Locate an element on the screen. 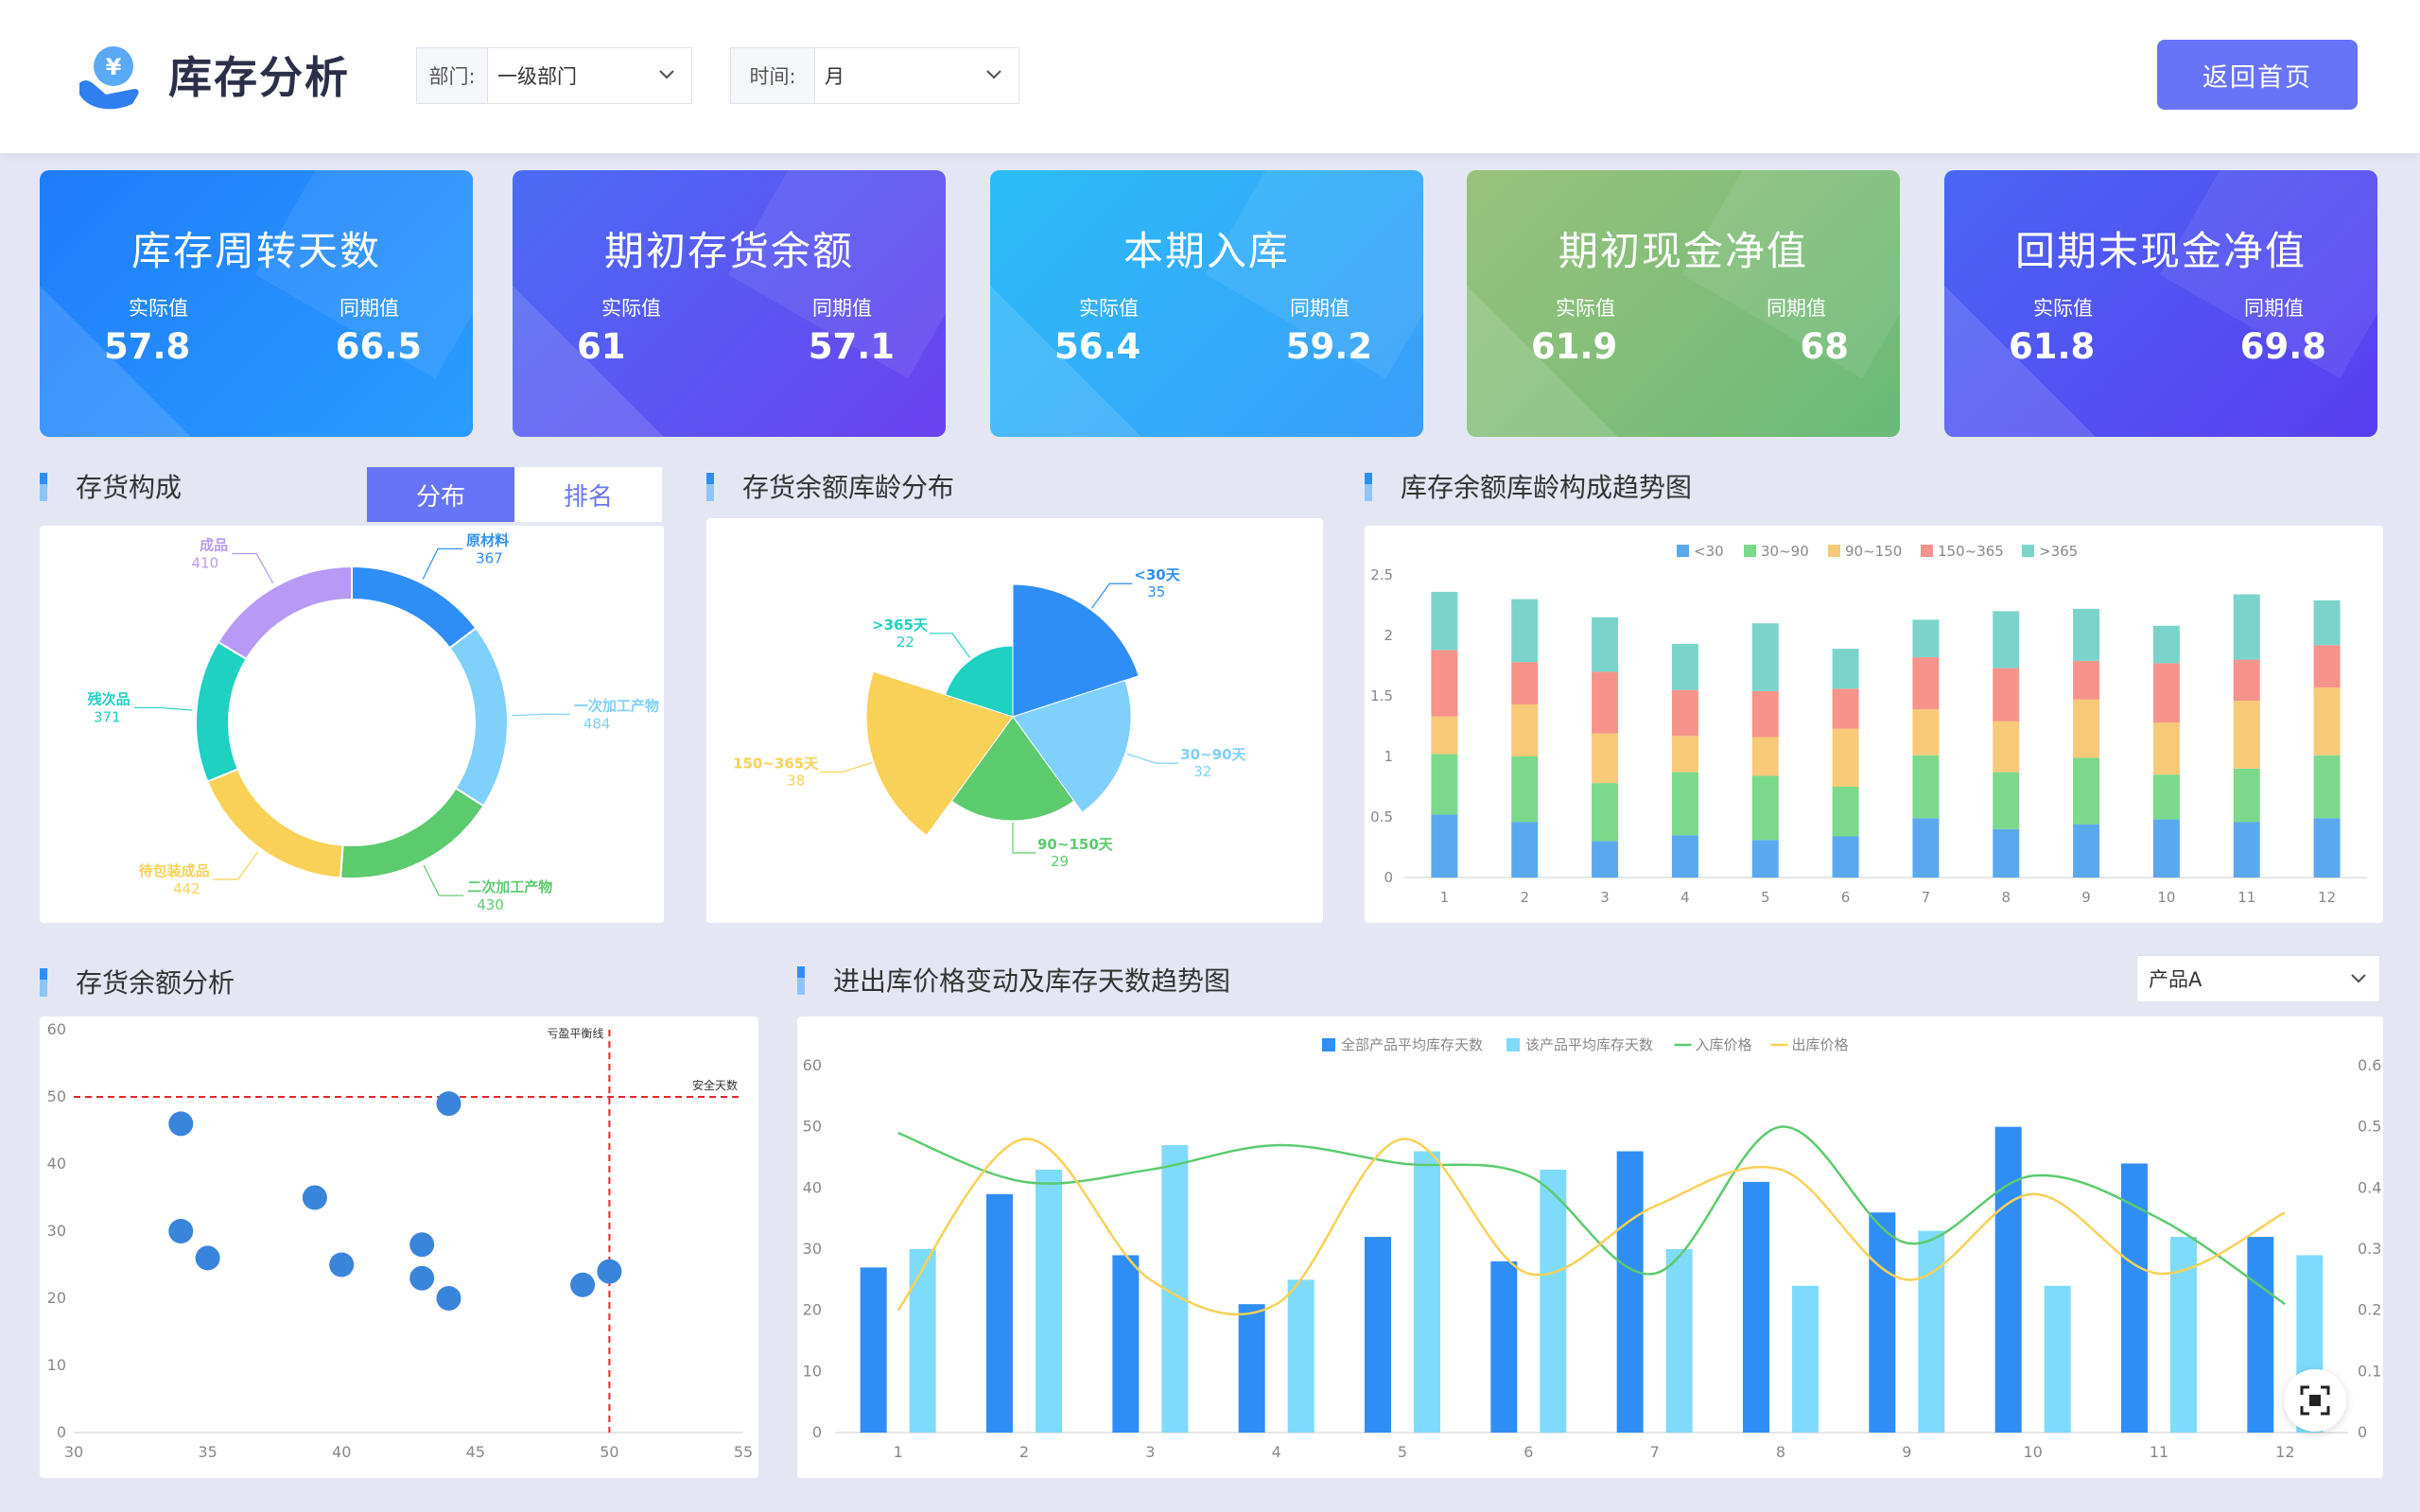  y-tick-label: 1.5 is located at coordinates (1382, 696).